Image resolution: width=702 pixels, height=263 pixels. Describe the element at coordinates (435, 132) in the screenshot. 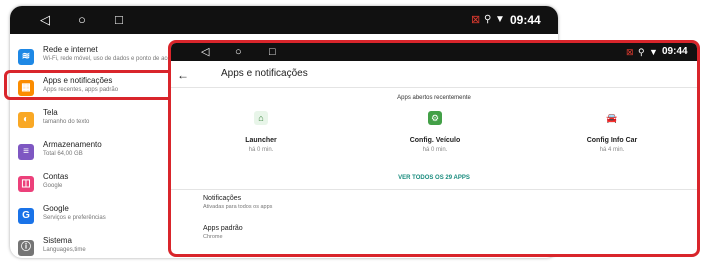

I see `recent-app-vehicle-config: ⚙ Config. Veículo há 0 min.` at that location.